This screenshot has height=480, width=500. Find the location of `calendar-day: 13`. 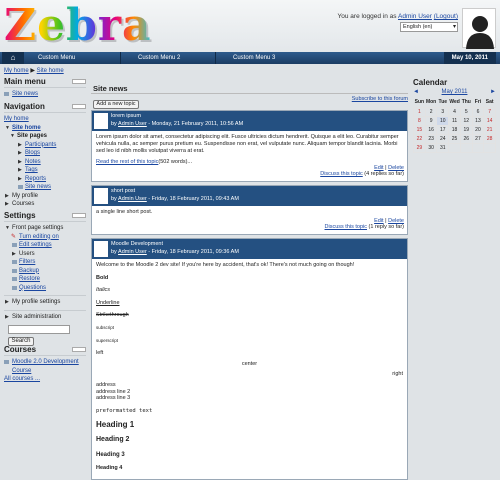

calendar-day: 13 is located at coordinates (478, 120).